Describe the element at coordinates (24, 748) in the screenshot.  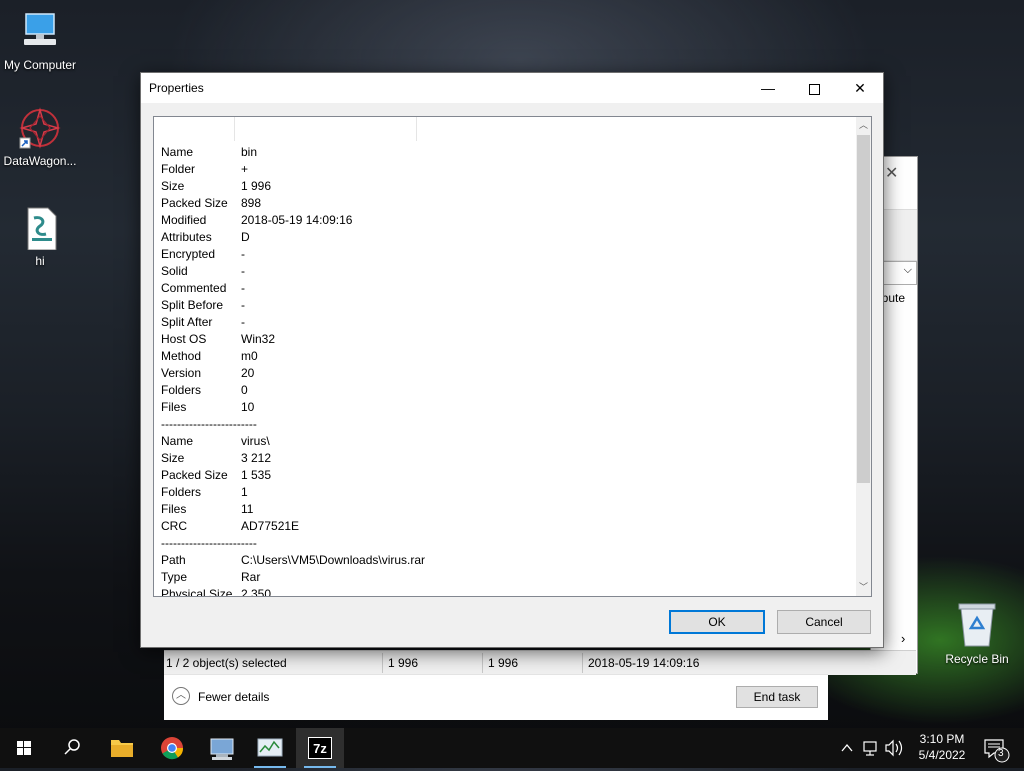
I see `start-button` at that location.